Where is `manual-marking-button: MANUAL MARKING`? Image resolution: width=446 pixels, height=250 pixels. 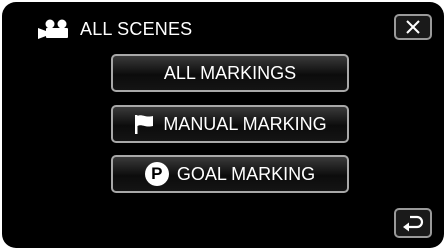 manual-marking-button: MANUAL MARKING is located at coordinates (230, 124).